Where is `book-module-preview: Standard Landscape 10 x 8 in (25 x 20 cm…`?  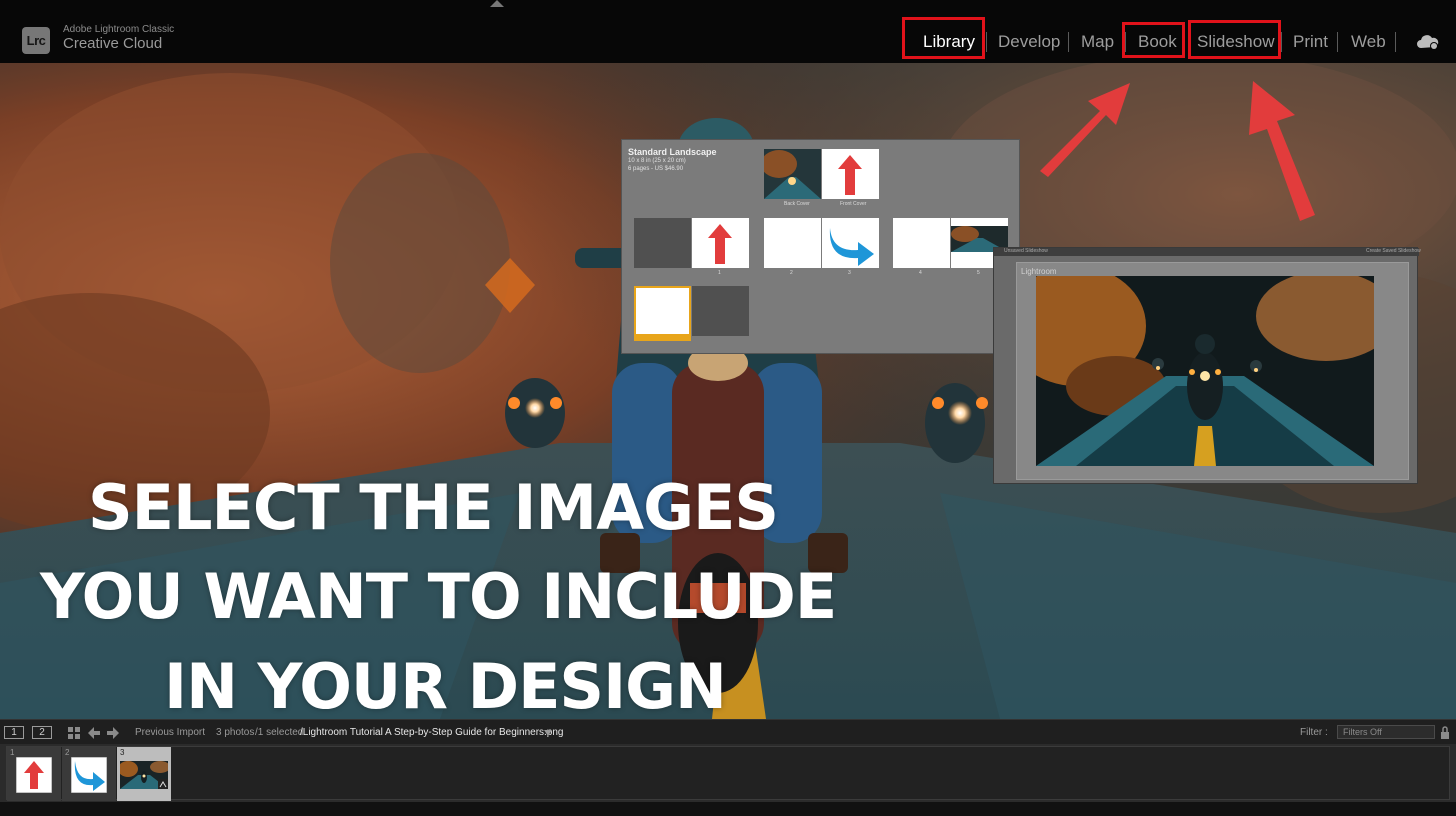
book-module-preview: Standard Landscape 10 x 8 in (25 x 20 cm… is located at coordinates (820, 246).